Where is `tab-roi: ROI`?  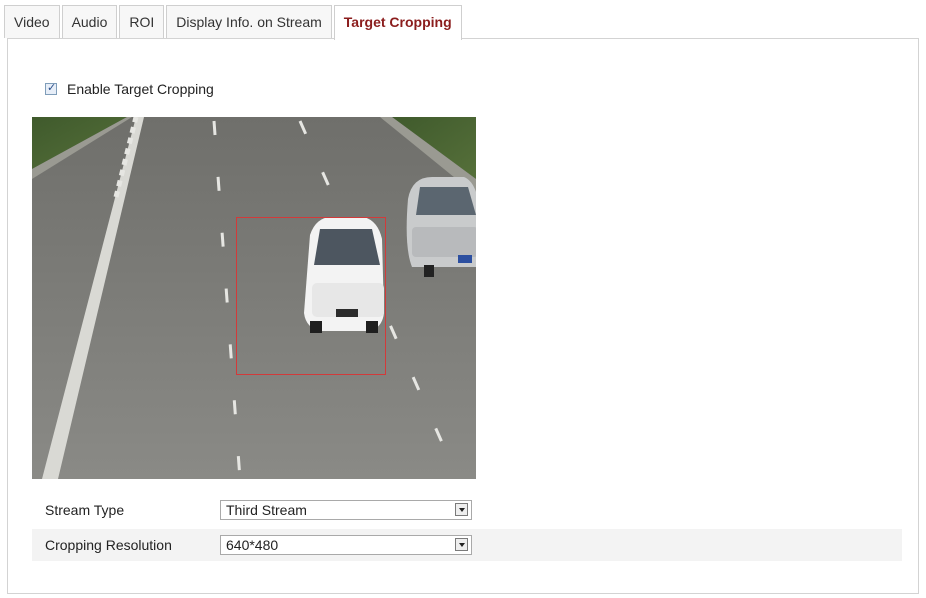 tab-roi: ROI is located at coordinates (142, 21).